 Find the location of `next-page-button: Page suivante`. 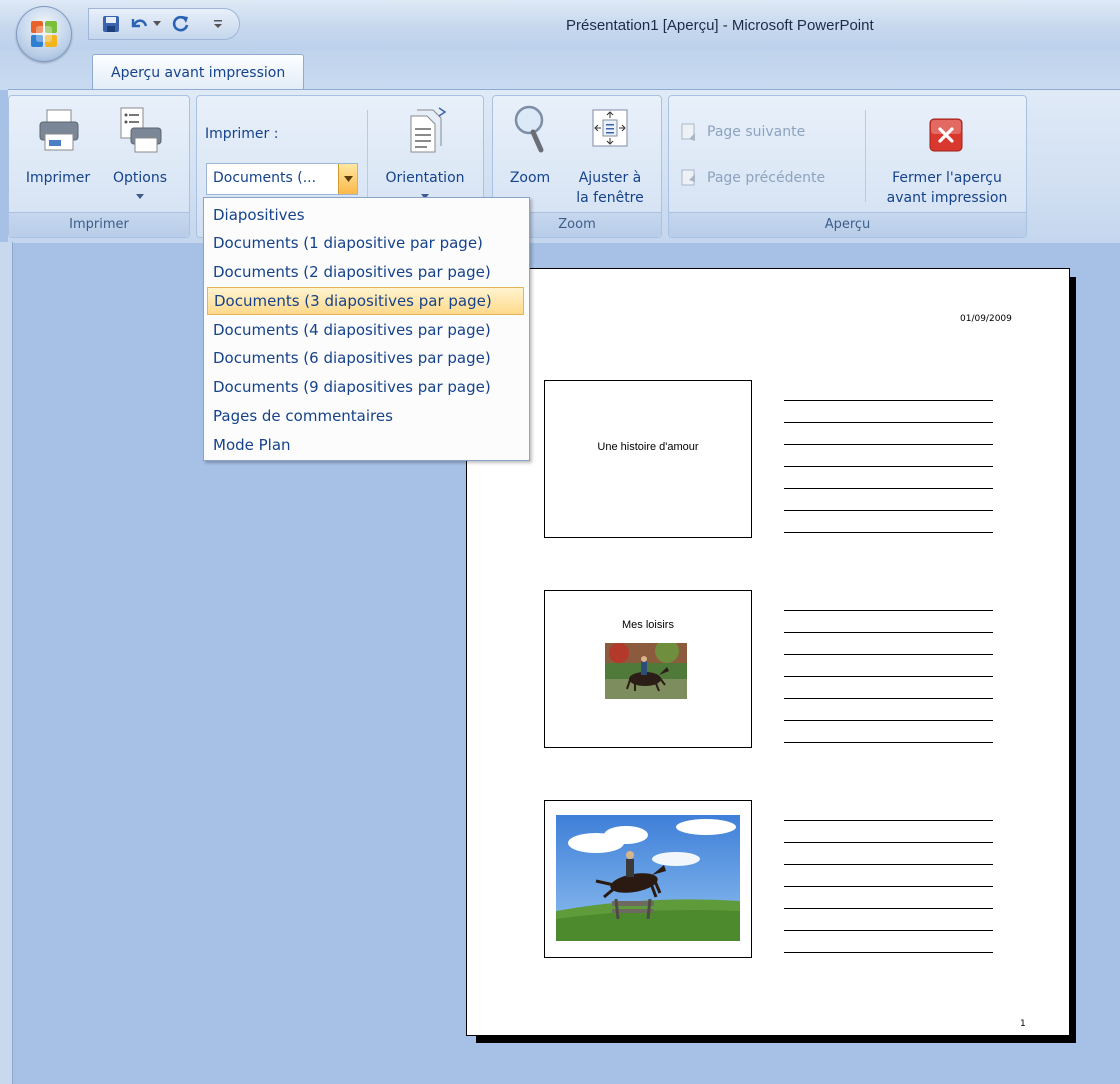

next-page-button: Page suivante is located at coordinates (767, 134).